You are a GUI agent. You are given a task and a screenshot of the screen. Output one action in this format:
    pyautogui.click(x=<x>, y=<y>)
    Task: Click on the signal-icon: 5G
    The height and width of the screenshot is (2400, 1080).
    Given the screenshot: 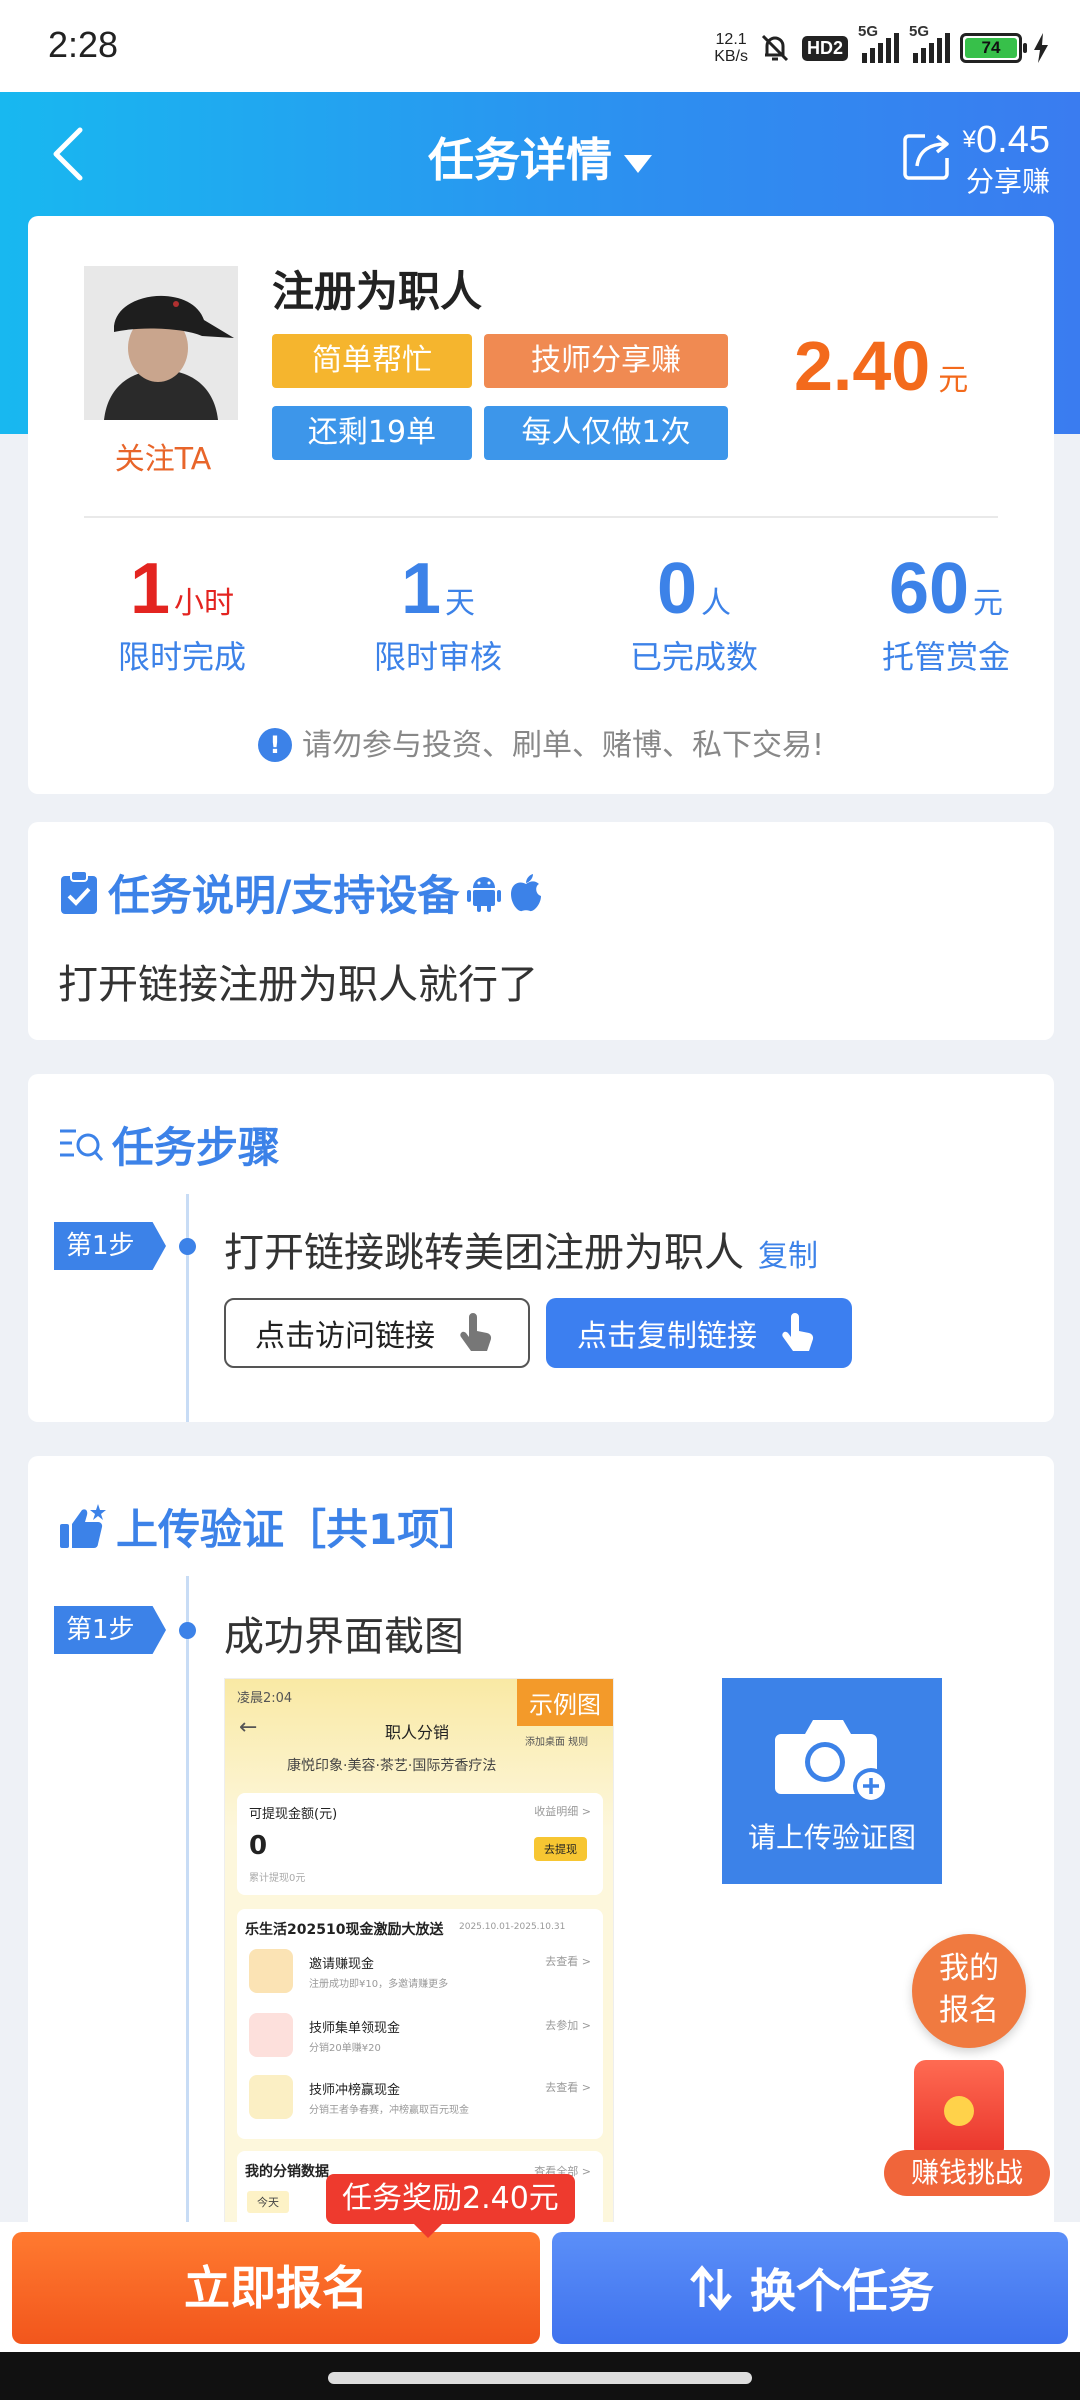 What is the action you would take?
    pyautogui.click(x=878, y=43)
    